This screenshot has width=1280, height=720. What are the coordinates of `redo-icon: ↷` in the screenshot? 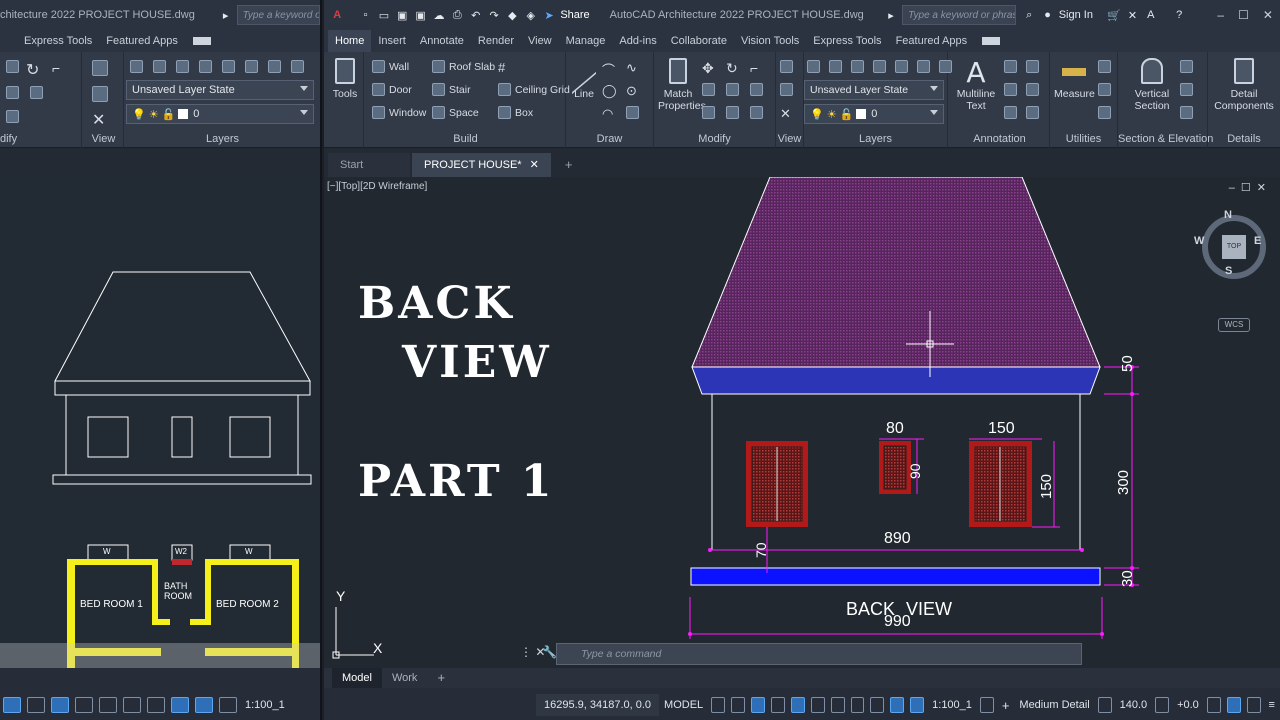 It's located at (494, 15).